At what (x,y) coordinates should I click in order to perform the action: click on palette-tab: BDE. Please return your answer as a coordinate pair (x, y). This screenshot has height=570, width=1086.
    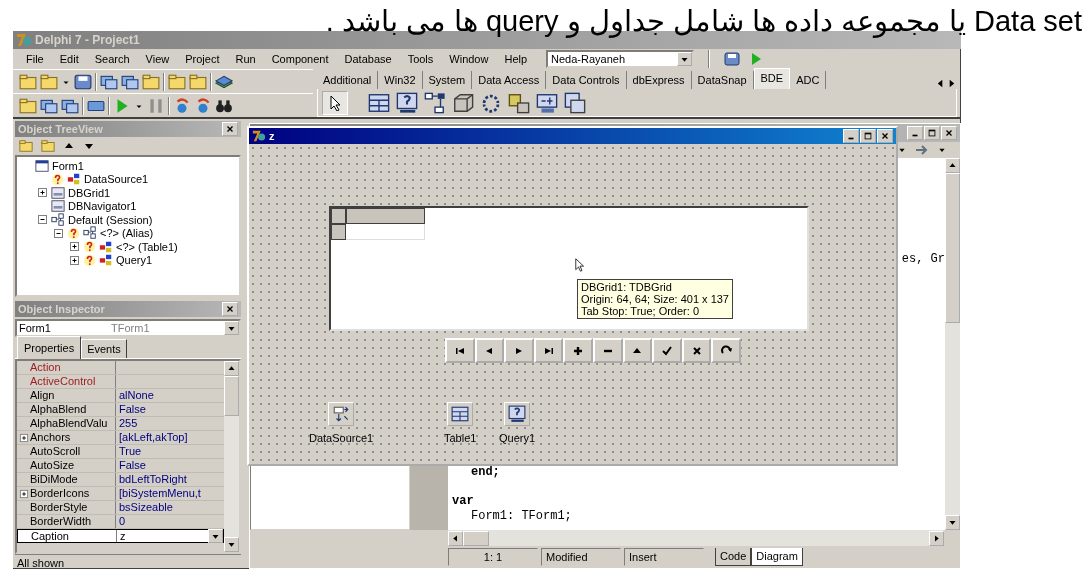
    Looking at the image, I should click on (772, 78).